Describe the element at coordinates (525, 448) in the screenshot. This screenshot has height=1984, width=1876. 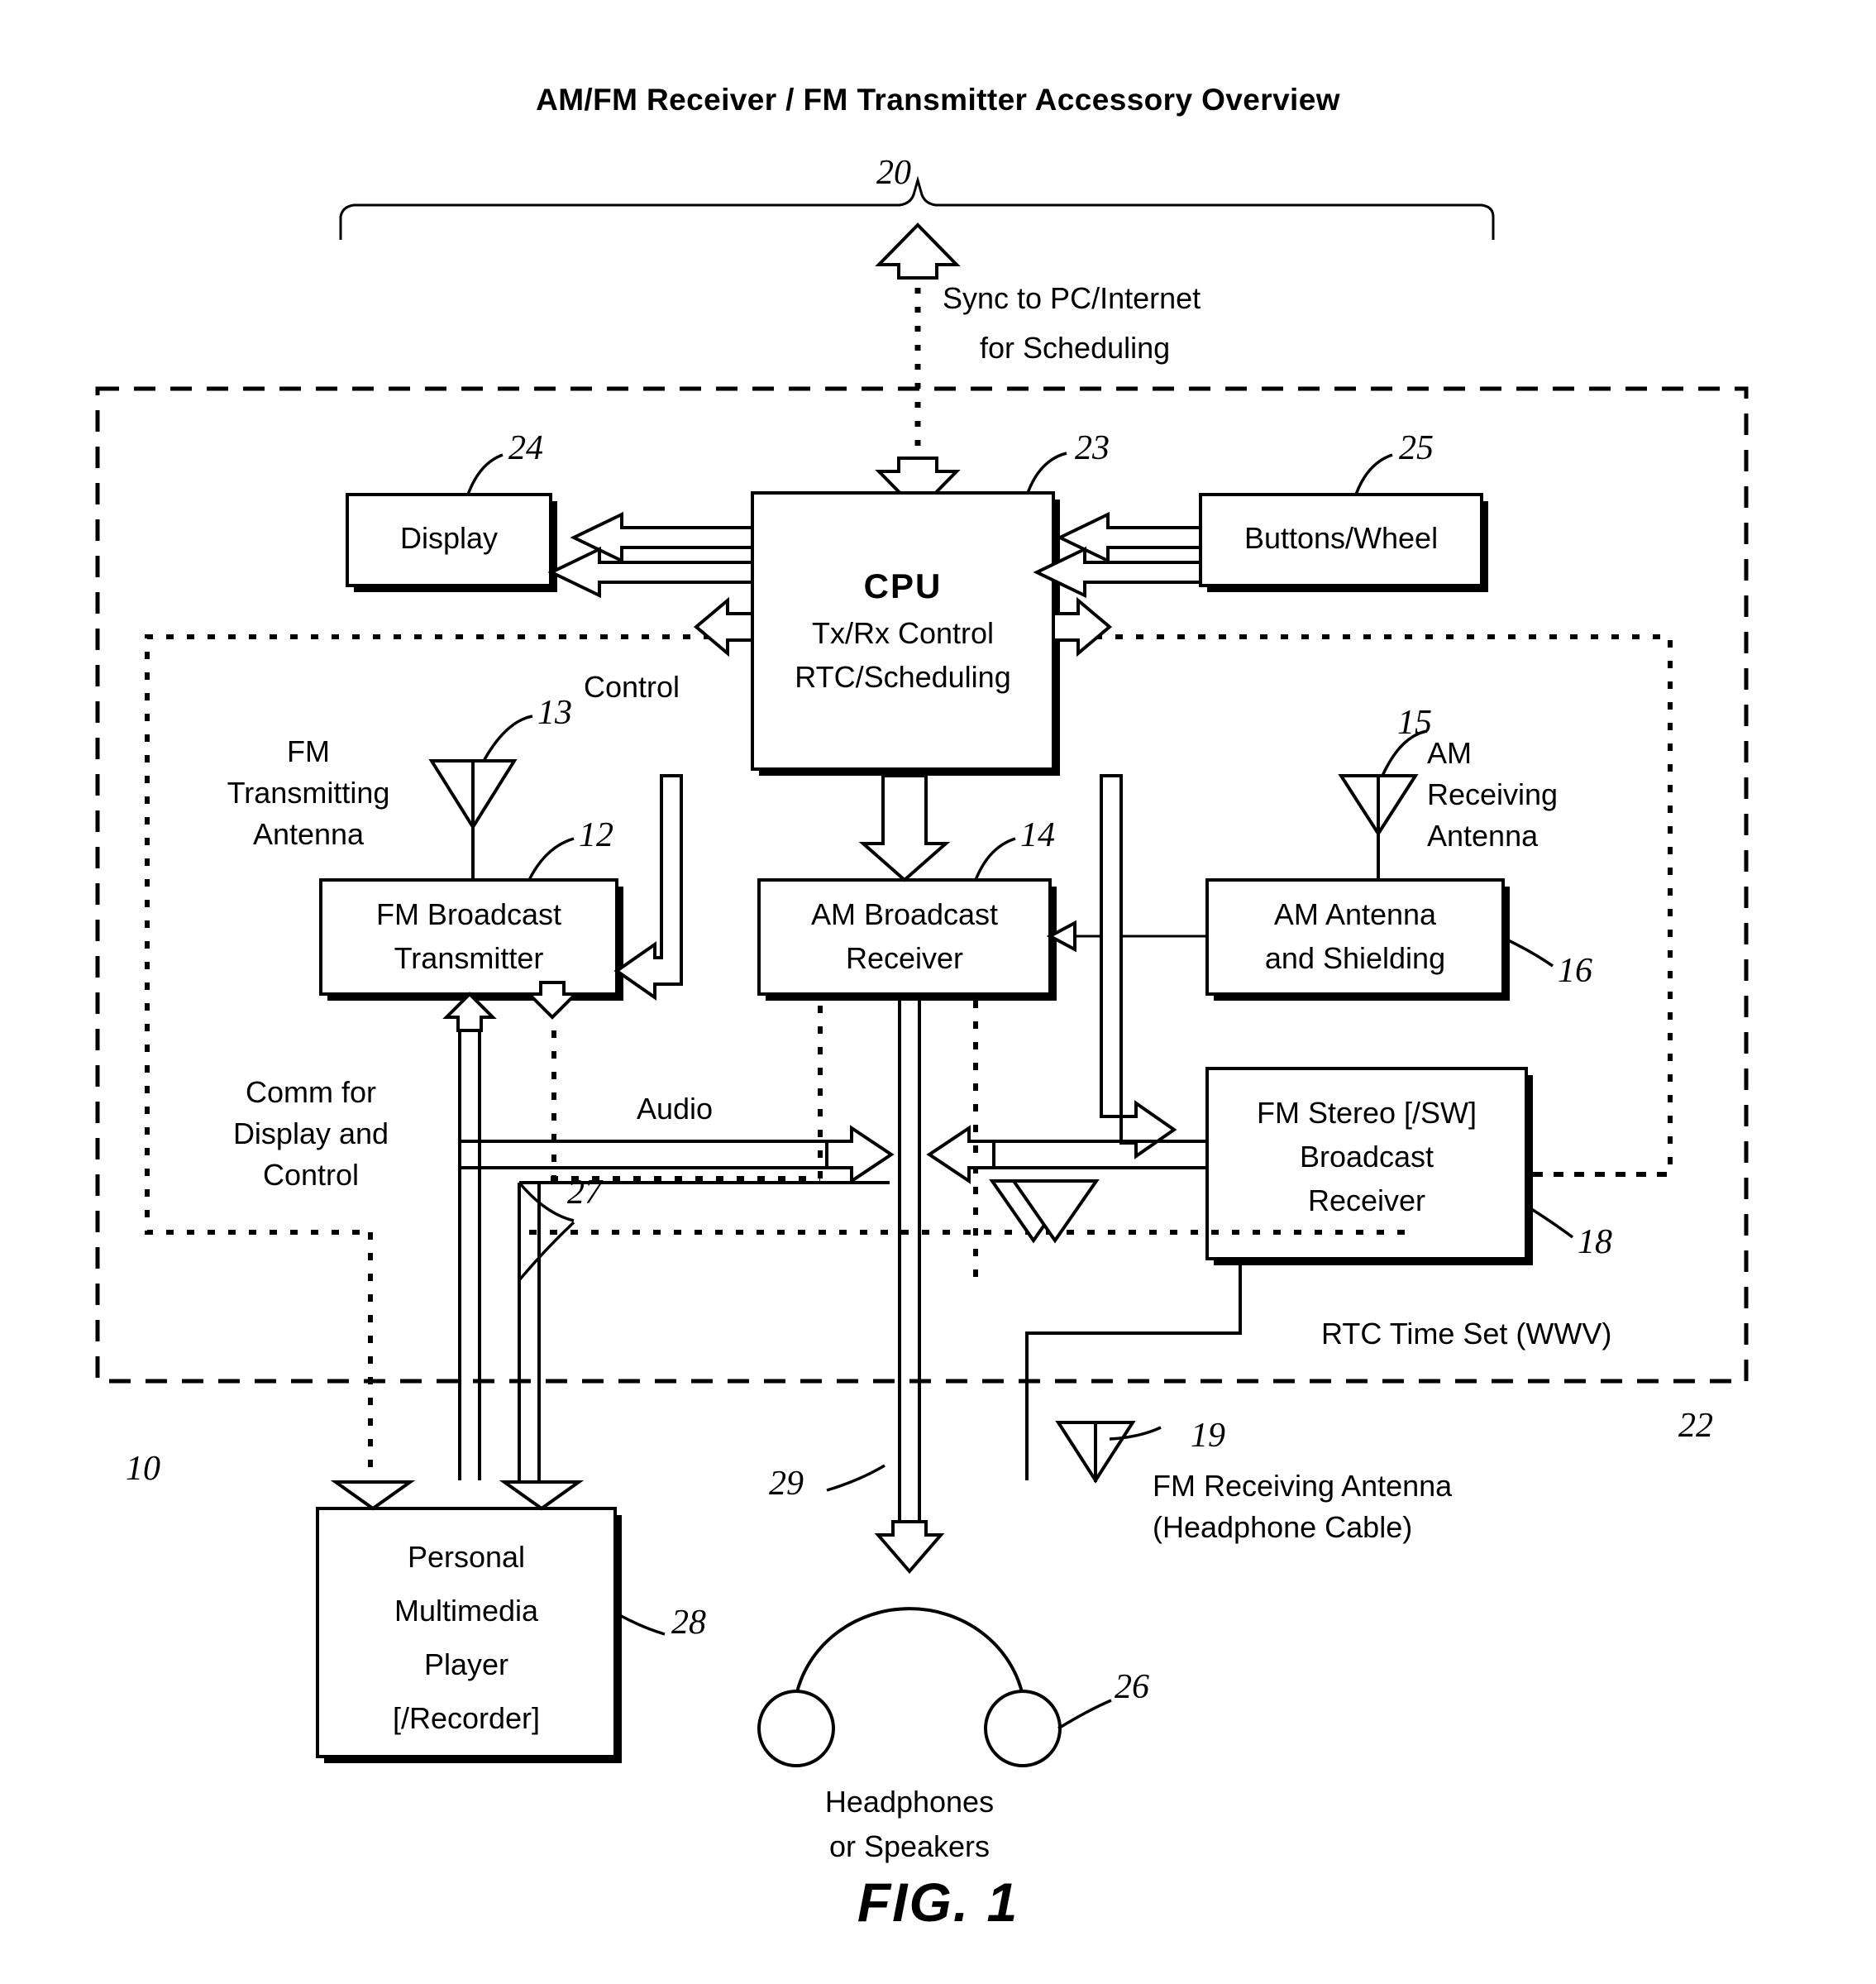
I see `ref-24: 24` at that location.